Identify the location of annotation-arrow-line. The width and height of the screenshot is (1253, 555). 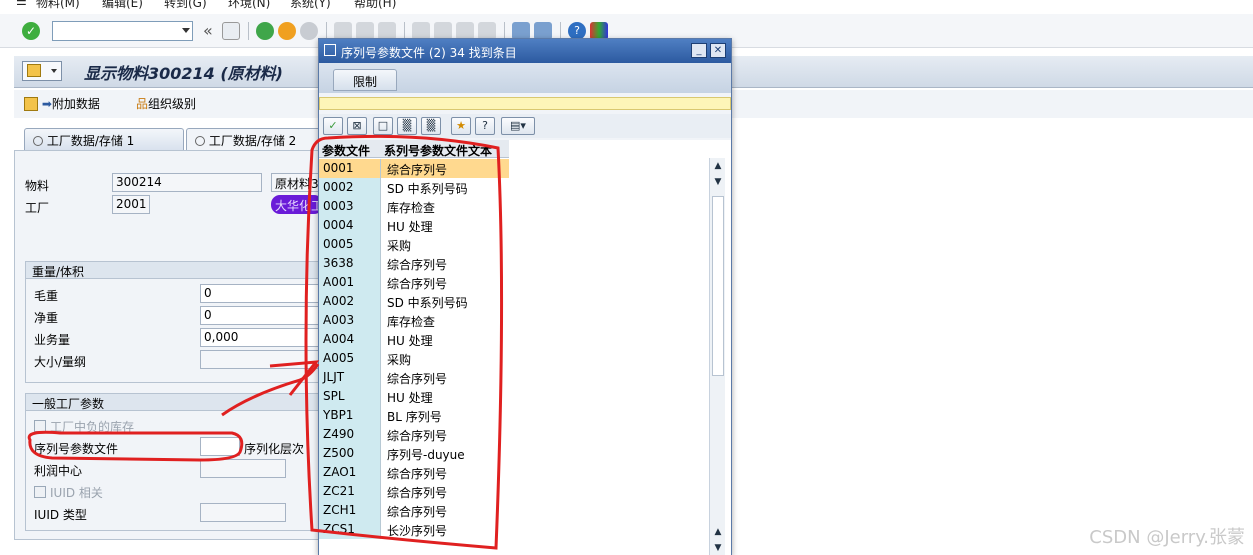
(270, 390).